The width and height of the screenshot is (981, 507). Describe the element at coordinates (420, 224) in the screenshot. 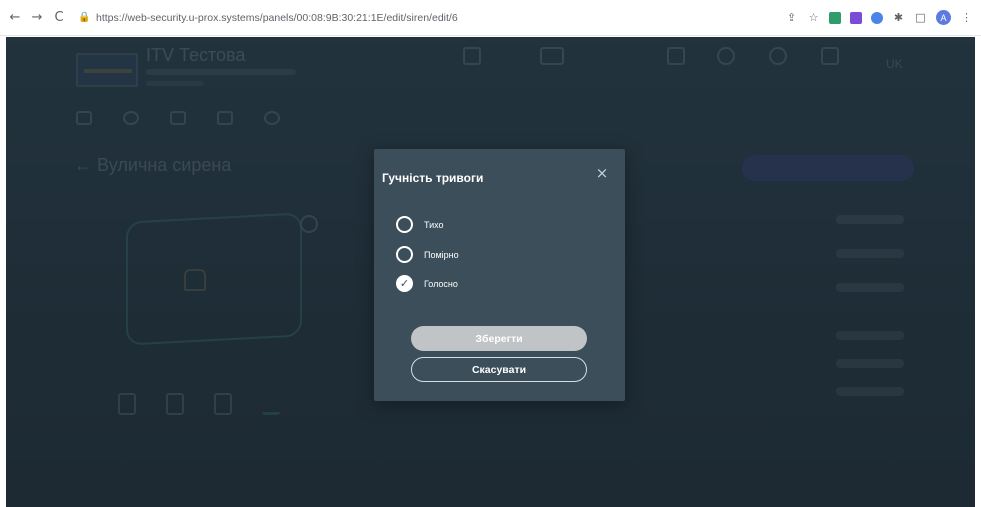

I see `volume-option-quiet: Тихо` at that location.